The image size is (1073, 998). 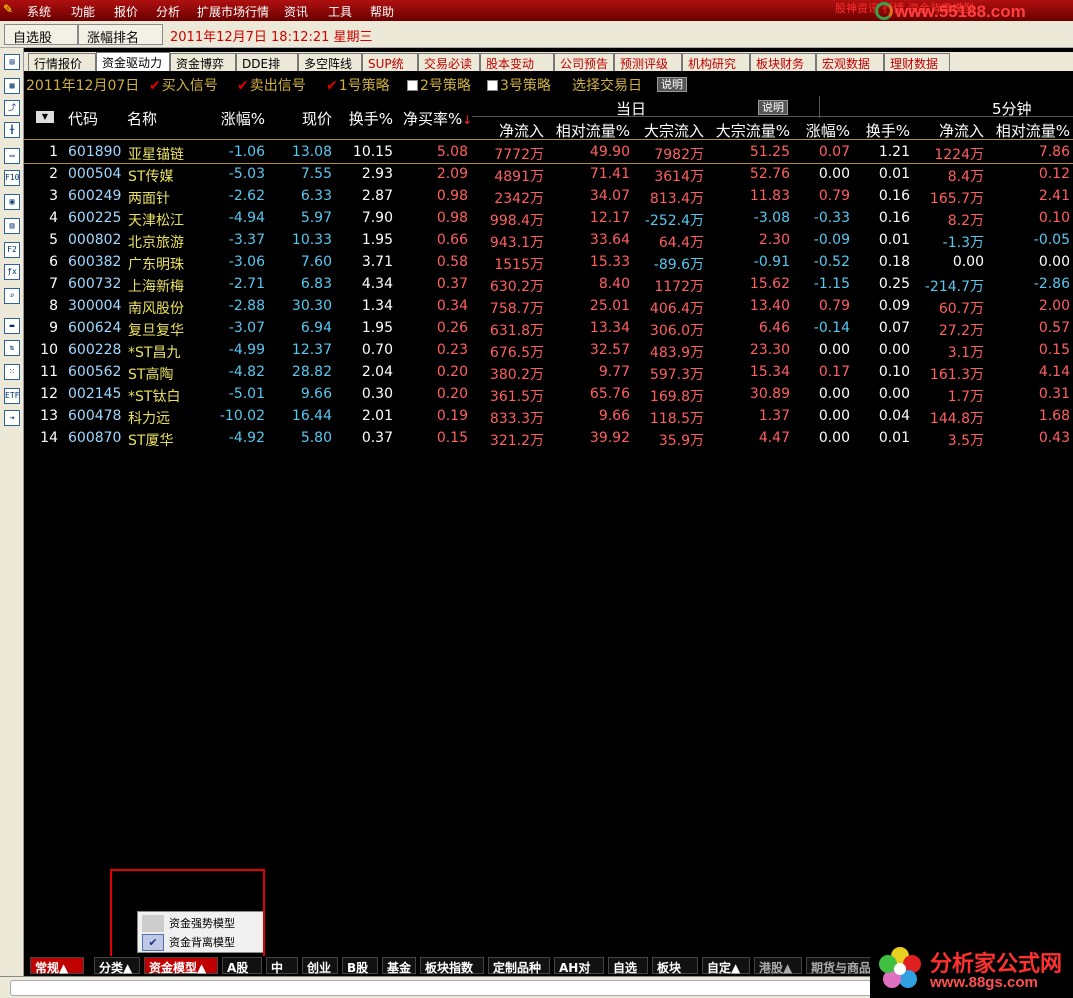 What do you see at coordinates (203, 62) in the screenshot?
I see `tab-2: 资金博弈` at bounding box center [203, 62].